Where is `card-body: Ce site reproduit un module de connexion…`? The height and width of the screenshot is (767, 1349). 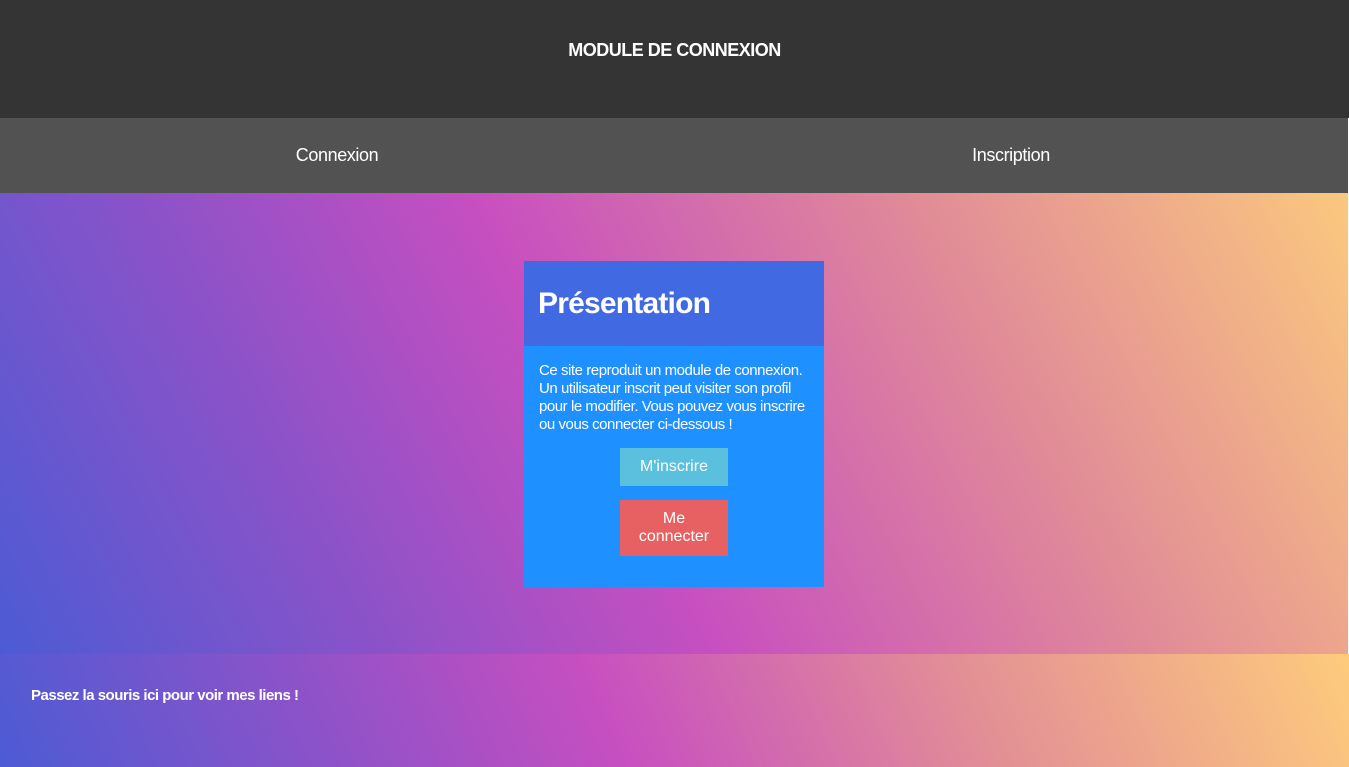
card-body: Ce site reproduit un module de connexion… is located at coordinates (674, 451).